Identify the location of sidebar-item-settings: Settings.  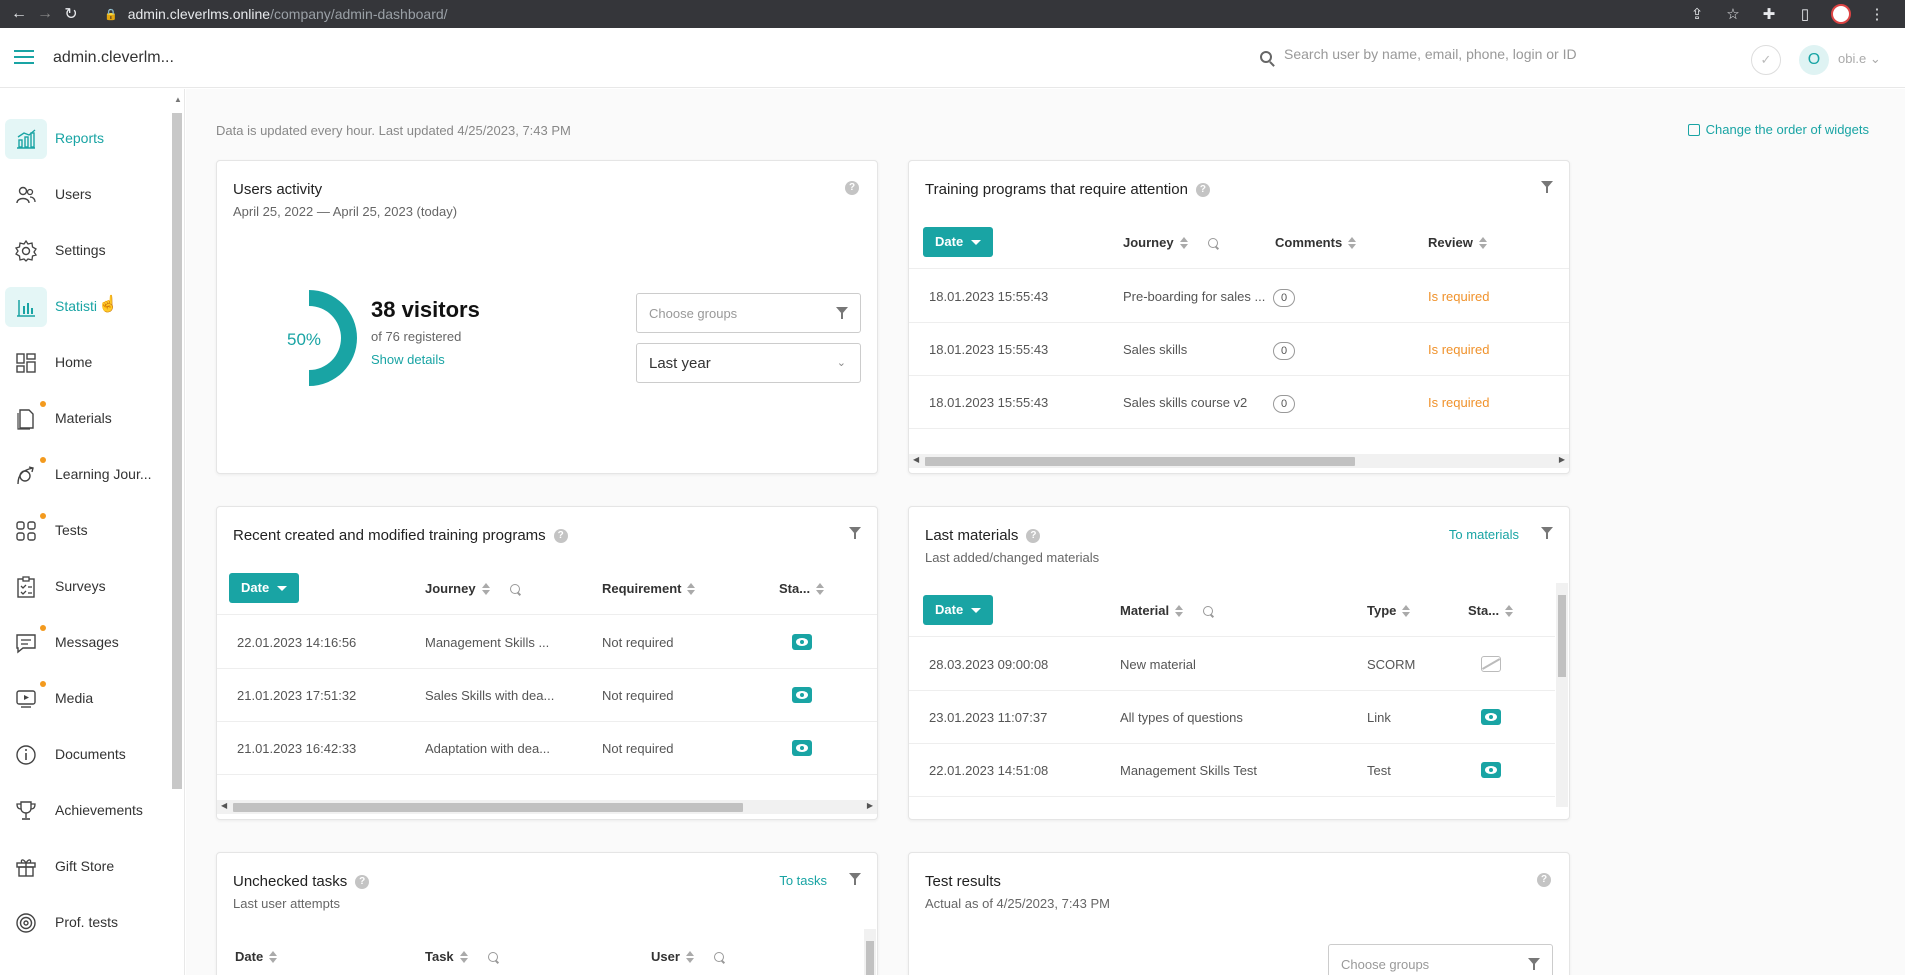
(85, 251).